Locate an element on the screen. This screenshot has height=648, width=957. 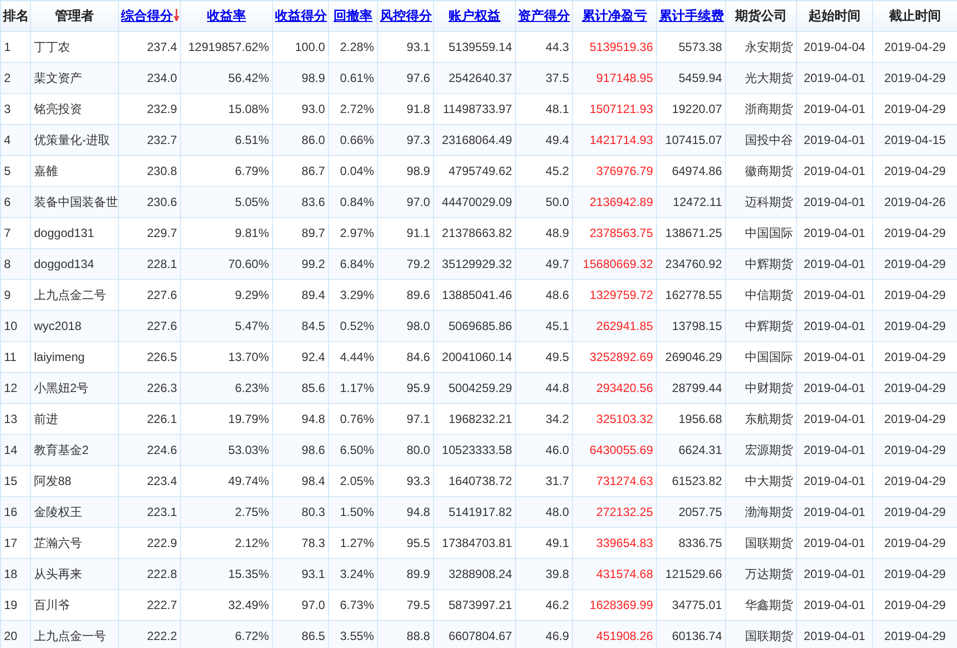
table-cell: 98.6 is located at coordinates (300, 450).